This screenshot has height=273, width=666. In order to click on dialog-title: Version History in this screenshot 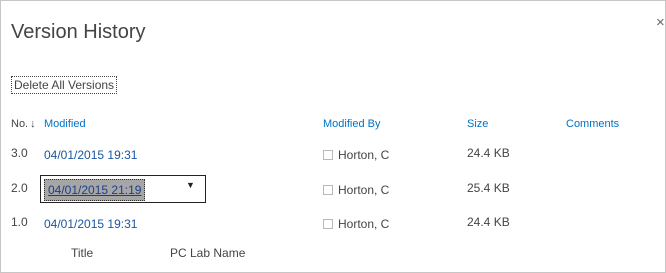, I will do `click(78, 32)`.